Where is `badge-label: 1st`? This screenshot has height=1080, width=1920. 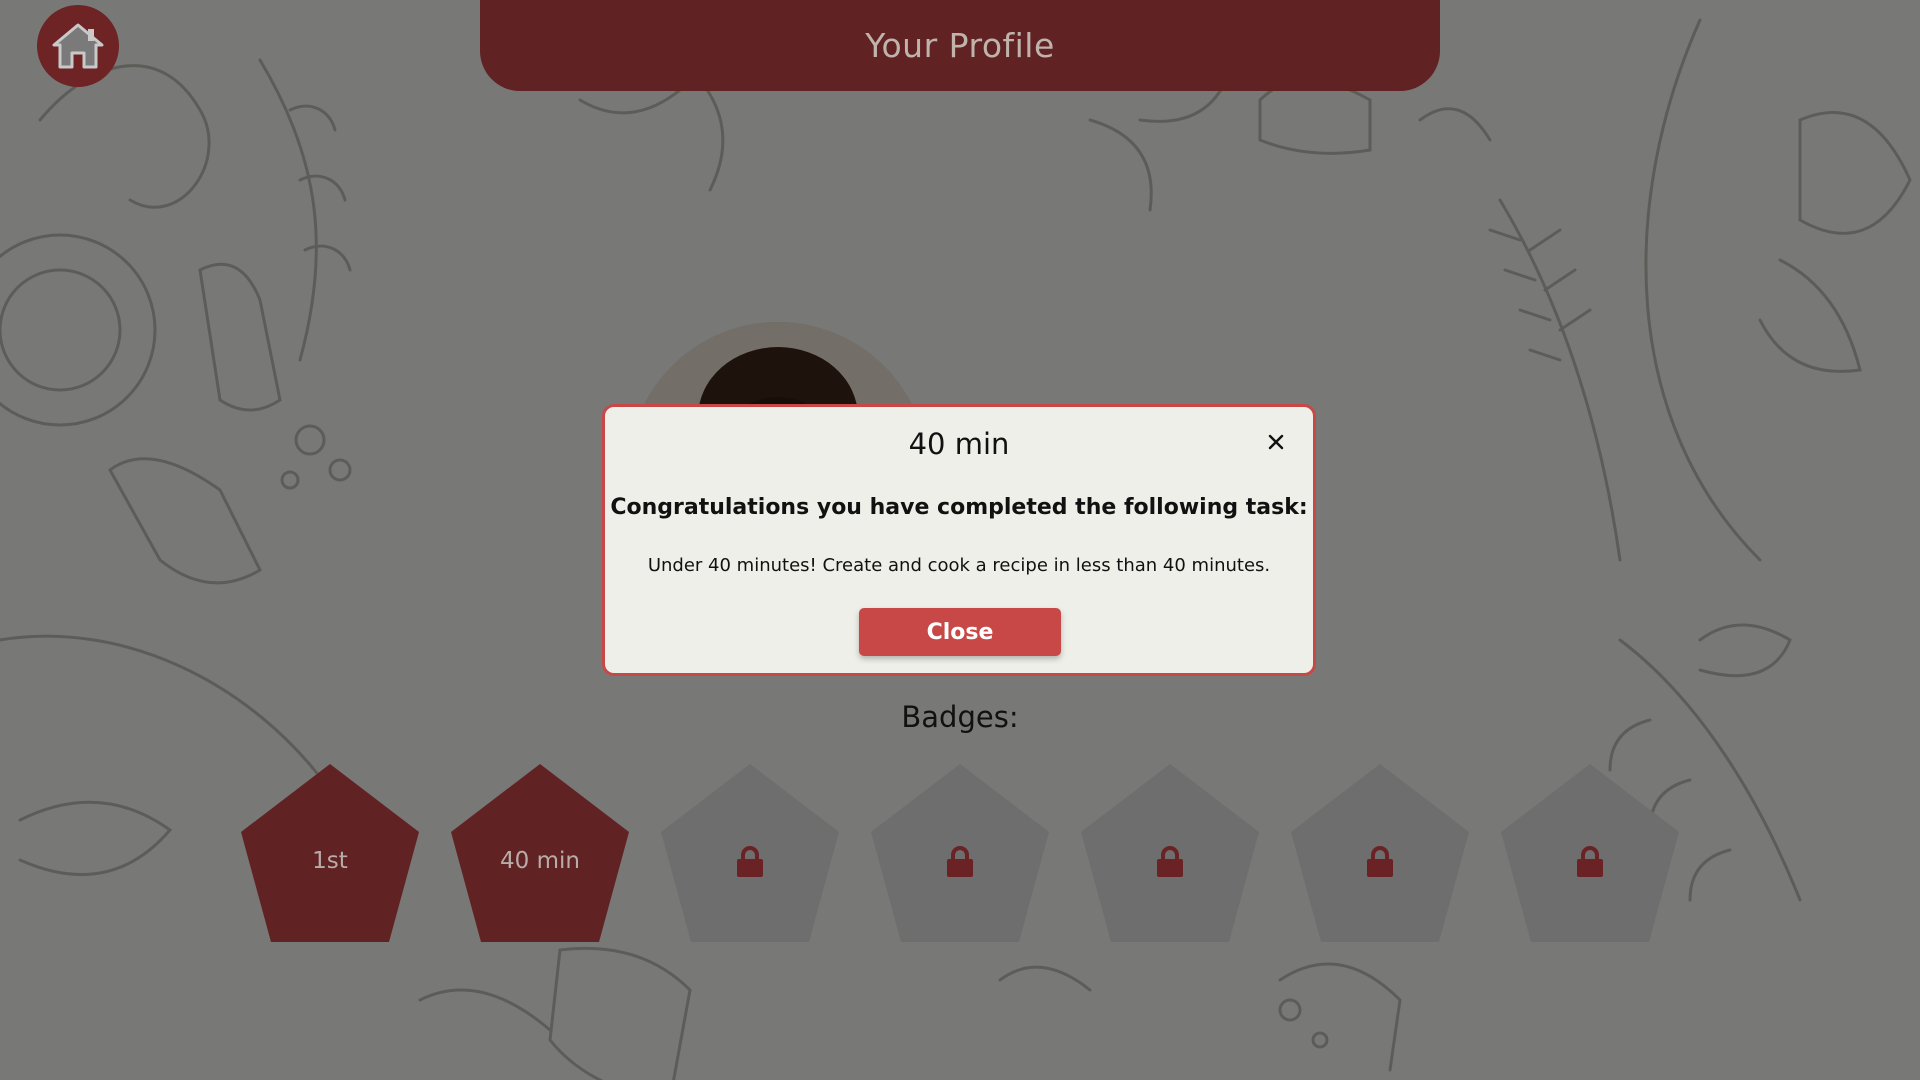
badge-label: 1st is located at coordinates (330, 861).